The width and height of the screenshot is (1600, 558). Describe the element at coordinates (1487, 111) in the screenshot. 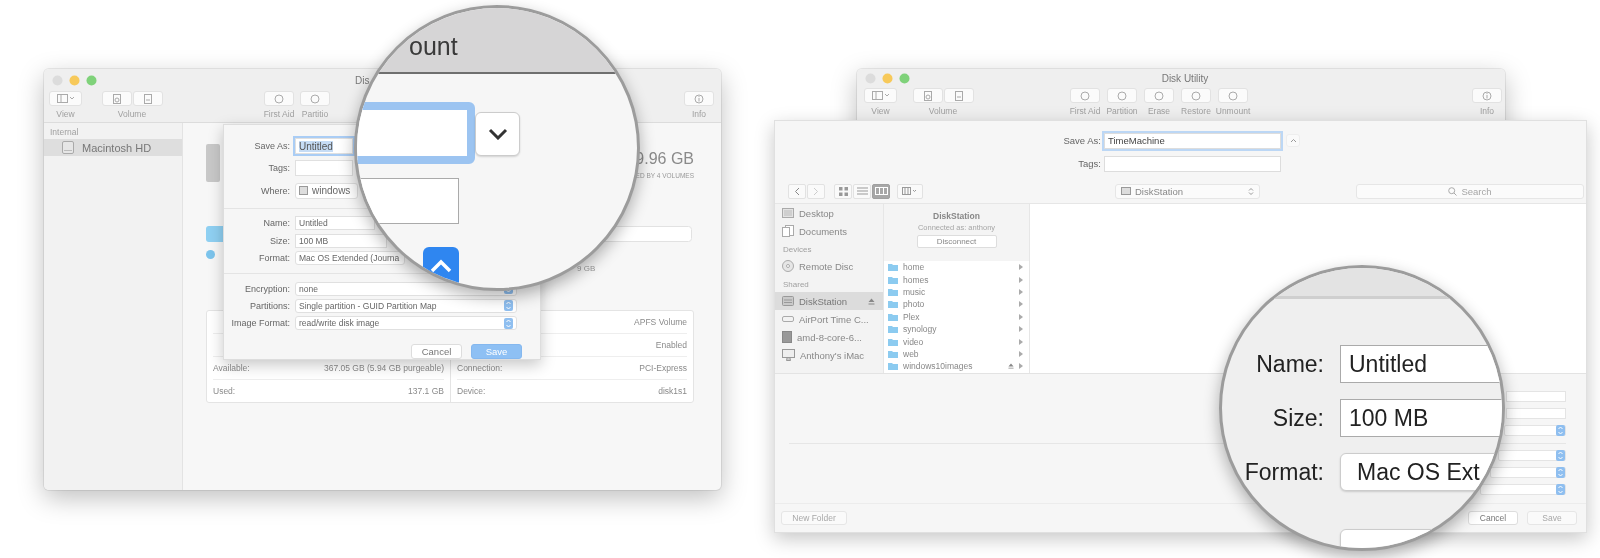

I see `toolbar-label: Info` at that location.